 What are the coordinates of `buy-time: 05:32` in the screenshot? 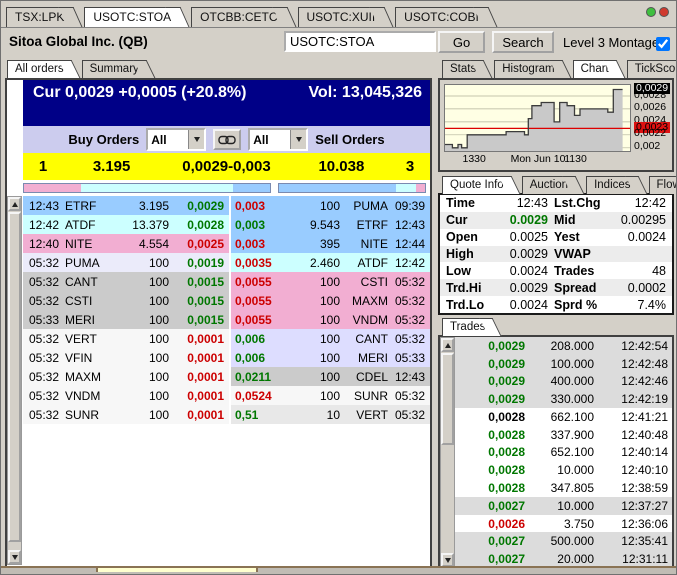 It's located at (44, 262).